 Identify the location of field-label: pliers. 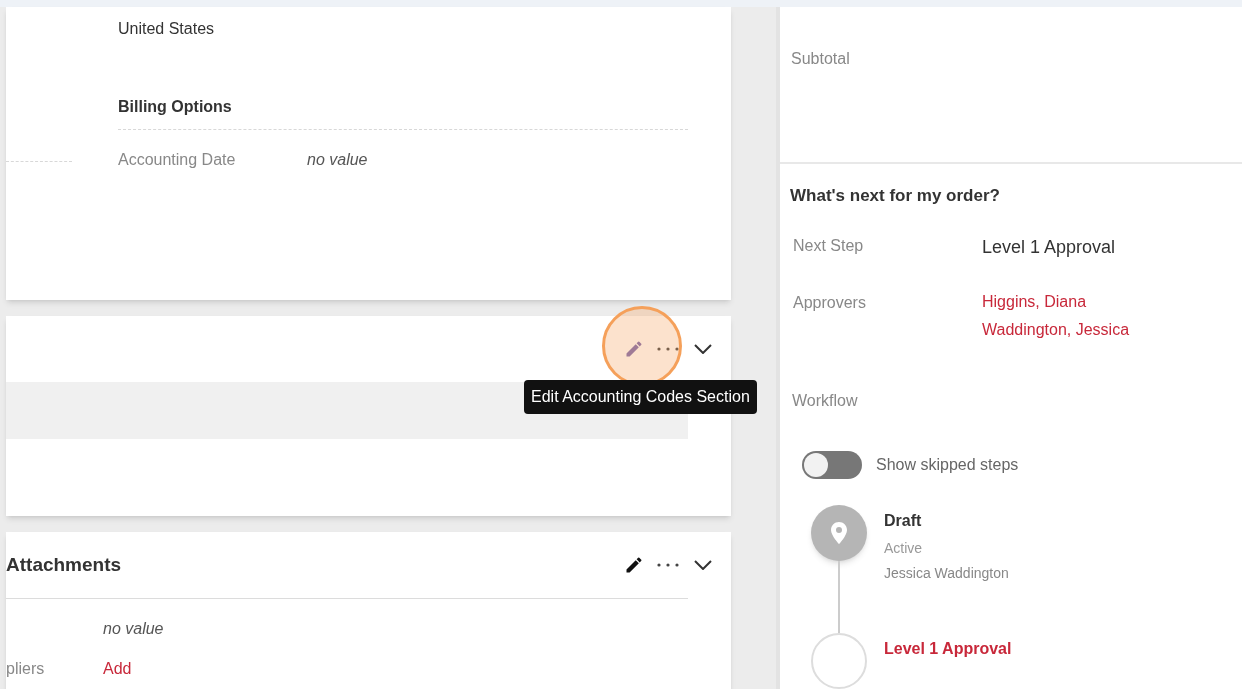
(25, 668).